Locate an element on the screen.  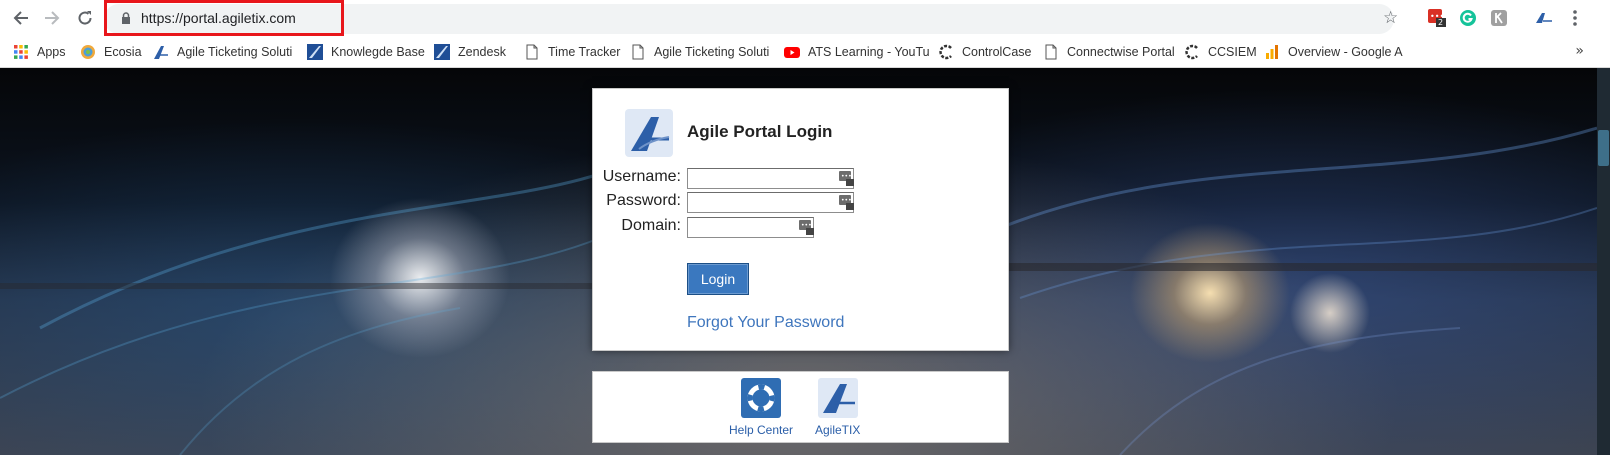
help-center-link: Help Center is located at coordinates (761, 407).